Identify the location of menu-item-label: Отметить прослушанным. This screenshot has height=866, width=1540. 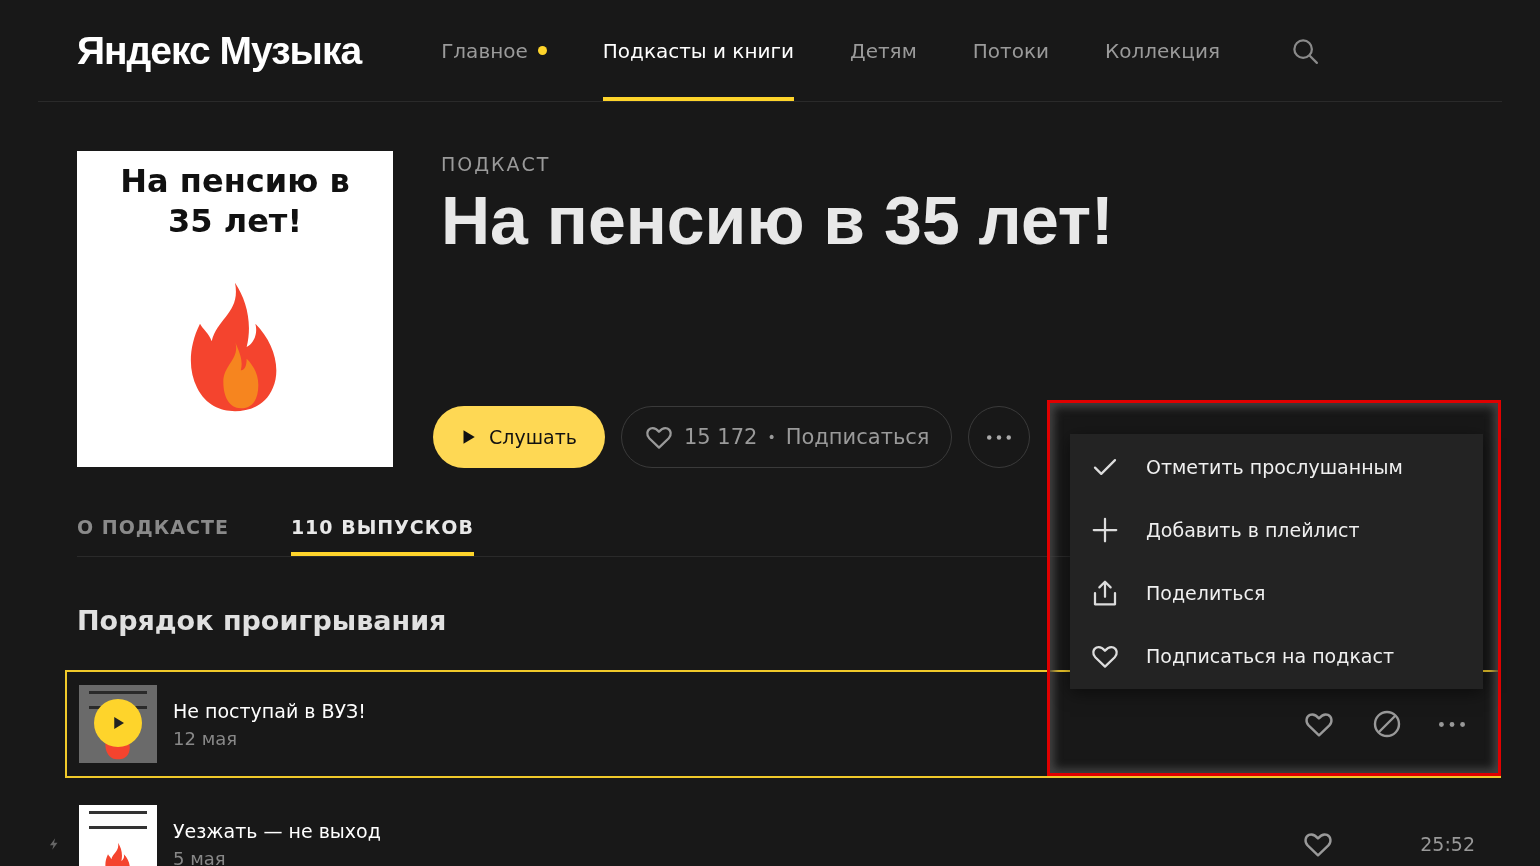
(1274, 467).